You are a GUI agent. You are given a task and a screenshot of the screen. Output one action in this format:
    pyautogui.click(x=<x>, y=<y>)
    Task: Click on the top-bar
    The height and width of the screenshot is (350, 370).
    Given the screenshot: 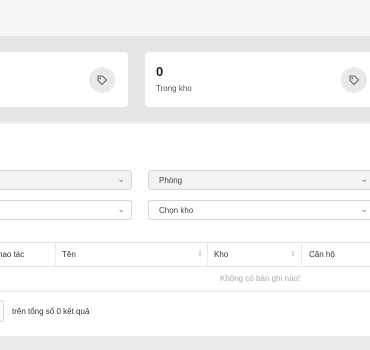 What is the action you would take?
    pyautogui.click(x=185, y=18)
    